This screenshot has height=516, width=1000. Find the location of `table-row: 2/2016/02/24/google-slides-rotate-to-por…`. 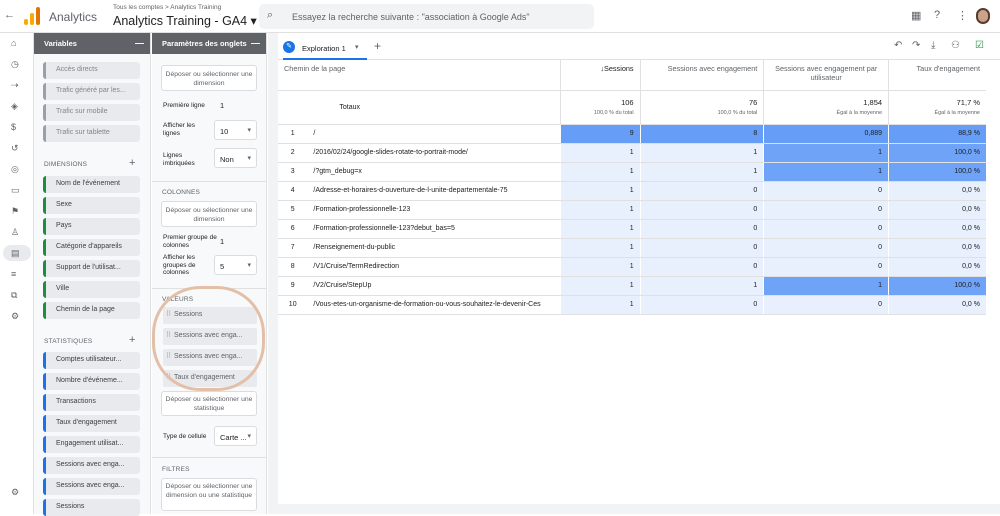

table-row: 2/2016/02/24/google-slides-rotate-to-por… is located at coordinates (632, 153).